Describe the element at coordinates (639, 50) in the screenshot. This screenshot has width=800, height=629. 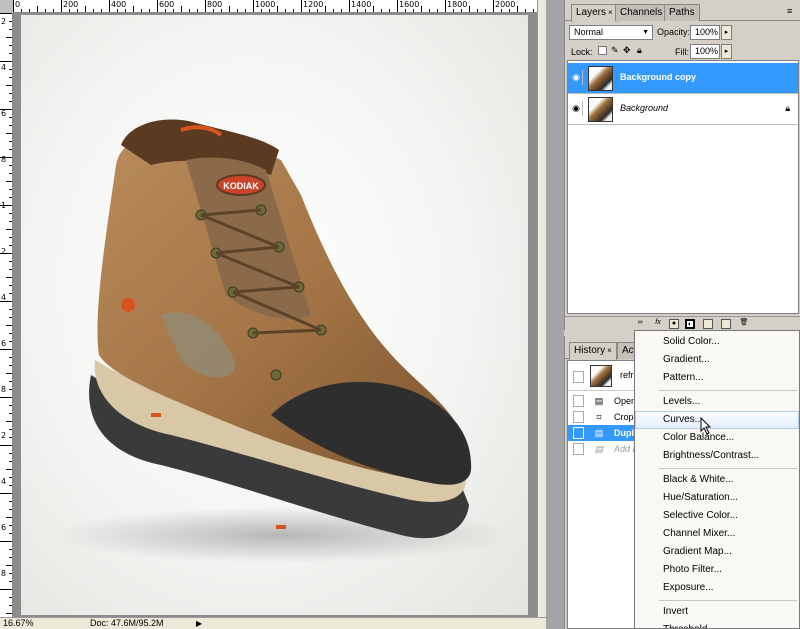
I see `lock-all-icon: 🔒︎` at that location.